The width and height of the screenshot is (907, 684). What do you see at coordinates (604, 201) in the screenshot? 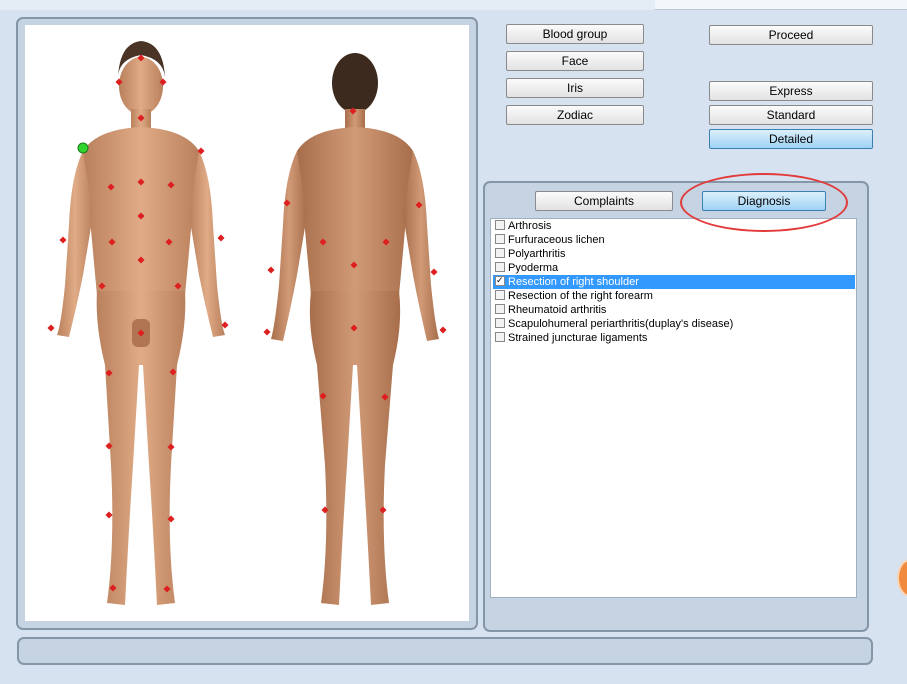
I see `complaints-tab: Complaints` at bounding box center [604, 201].